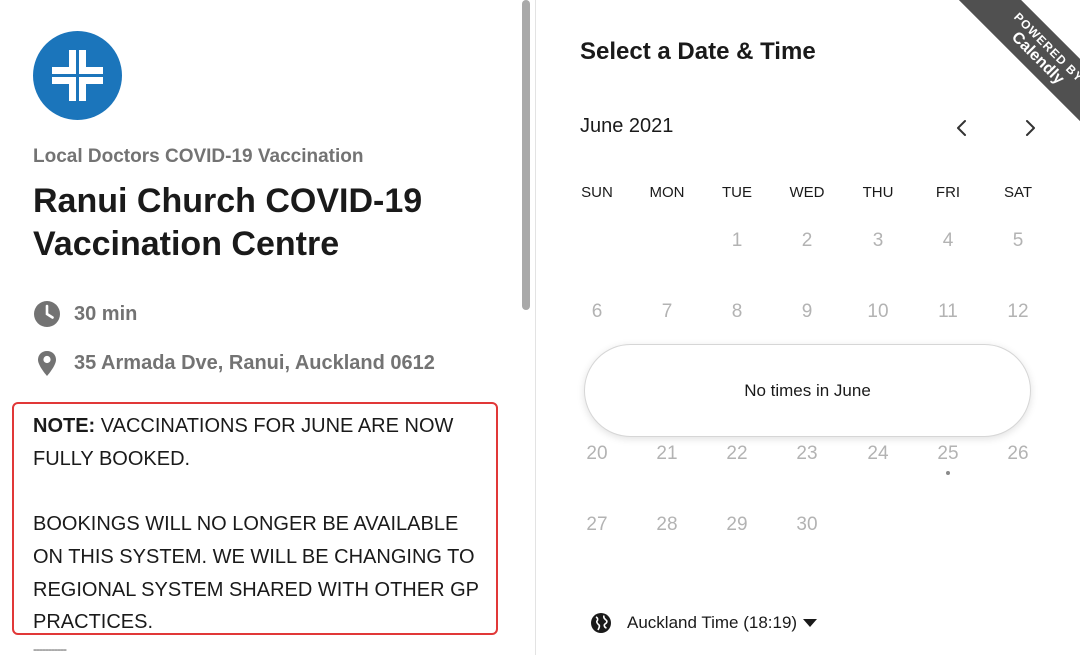  What do you see at coordinates (698, 51) in the screenshot?
I see `scheduler-title: Select a Date & Time` at bounding box center [698, 51].